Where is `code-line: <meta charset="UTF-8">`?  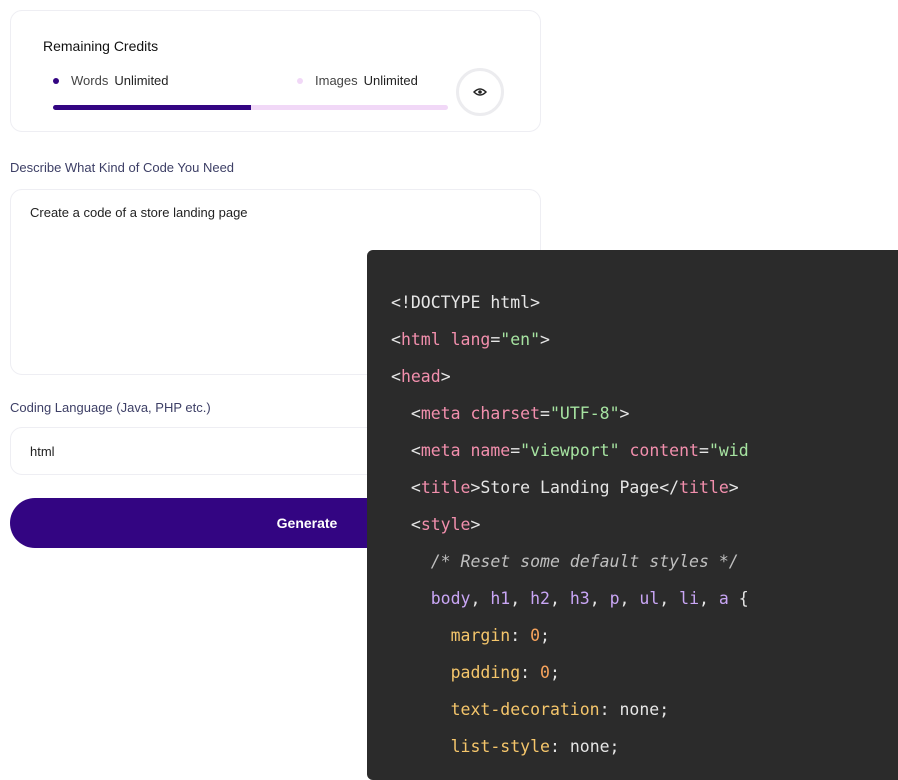 code-line: <meta charset="UTF-8"> is located at coordinates (644, 413).